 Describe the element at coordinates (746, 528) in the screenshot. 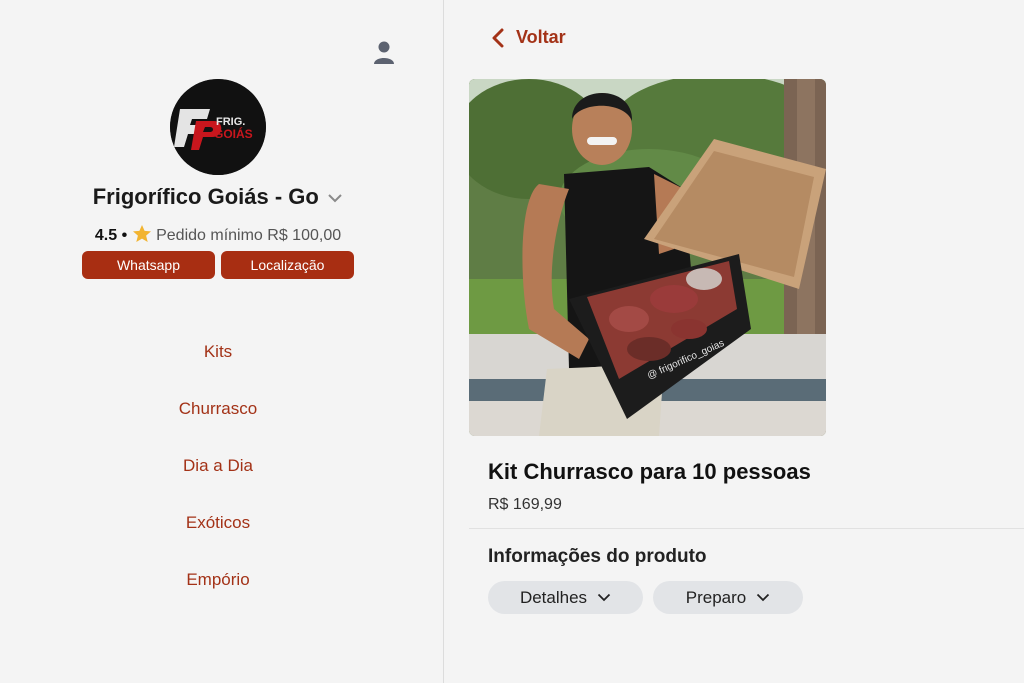

I see `divider` at that location.